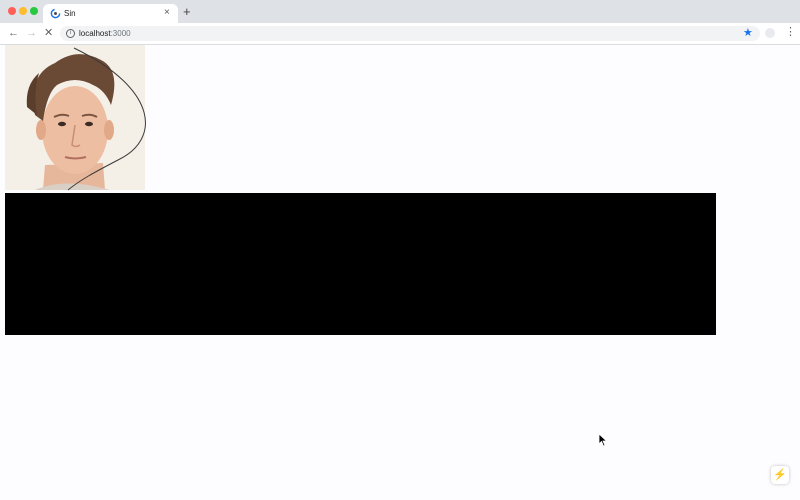 The image size is (800, 500). Describe the element at coordinates (603, 440) in the screenshot. I see `mouse-pointer-icon` at that location.